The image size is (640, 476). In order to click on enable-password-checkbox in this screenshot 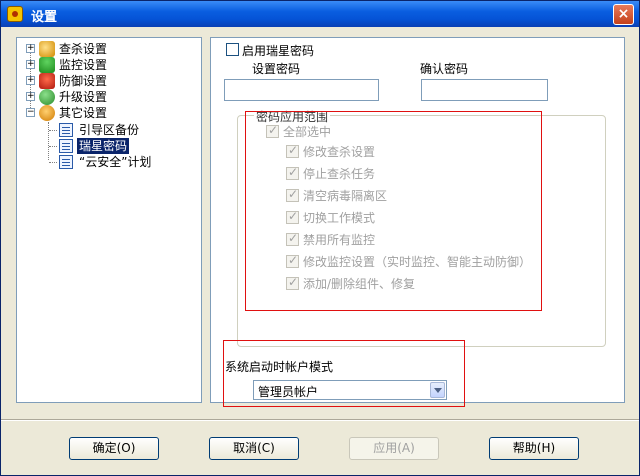, I will do `click(232, 49)`.